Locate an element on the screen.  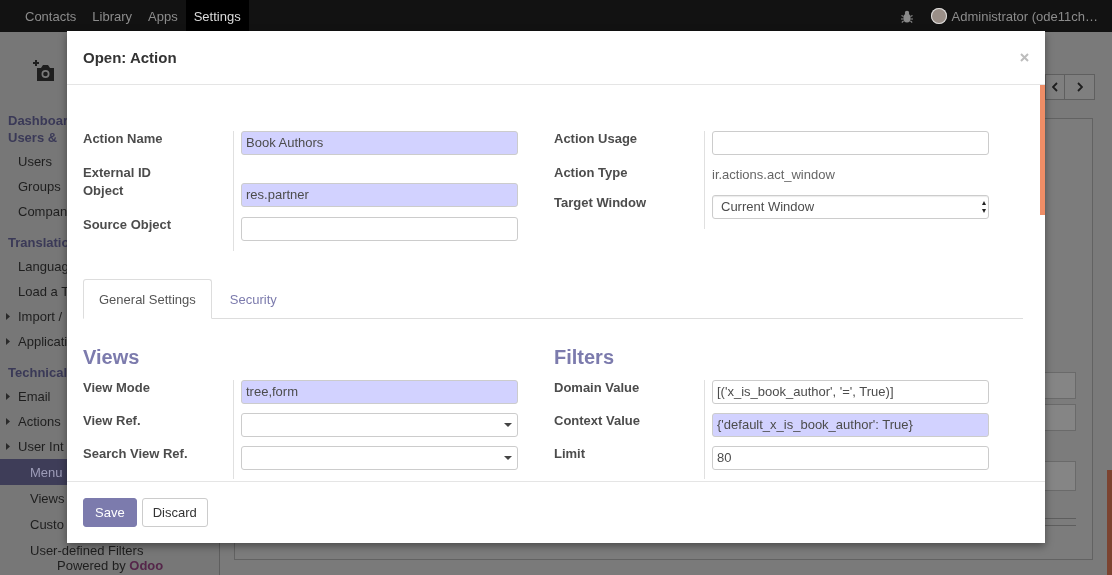
dialog-title: Open: Action is located at coordinates (130, 57).